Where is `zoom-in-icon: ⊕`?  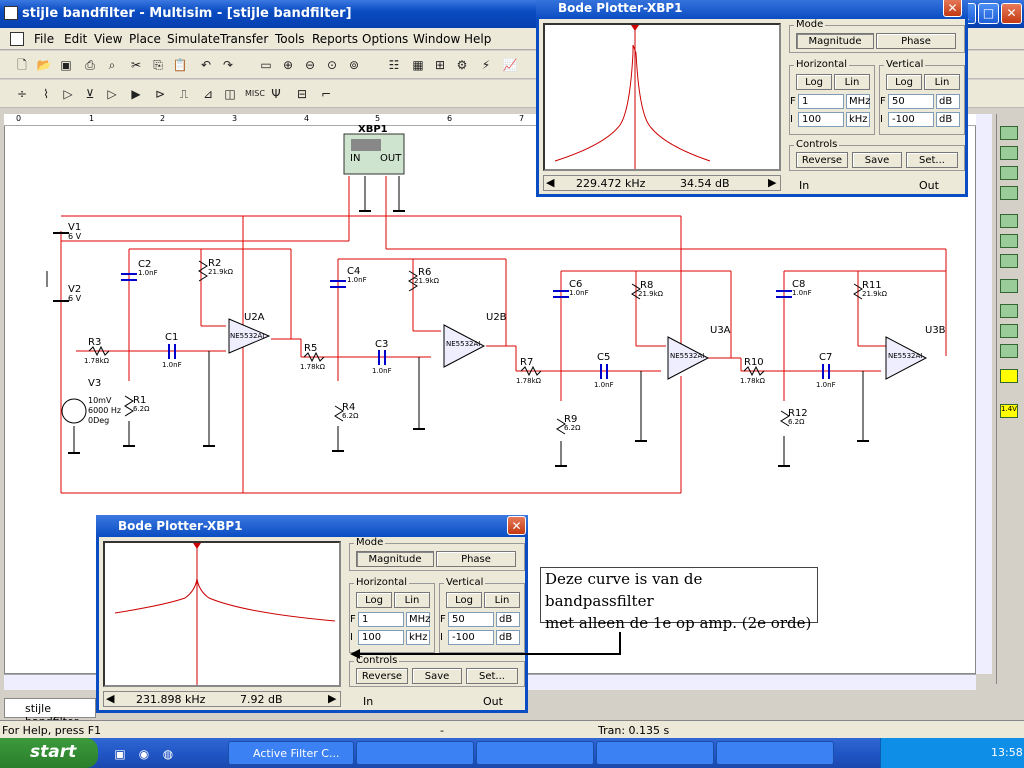 zoom-in-icon: ⊕ is located at coordinates (288, 65).